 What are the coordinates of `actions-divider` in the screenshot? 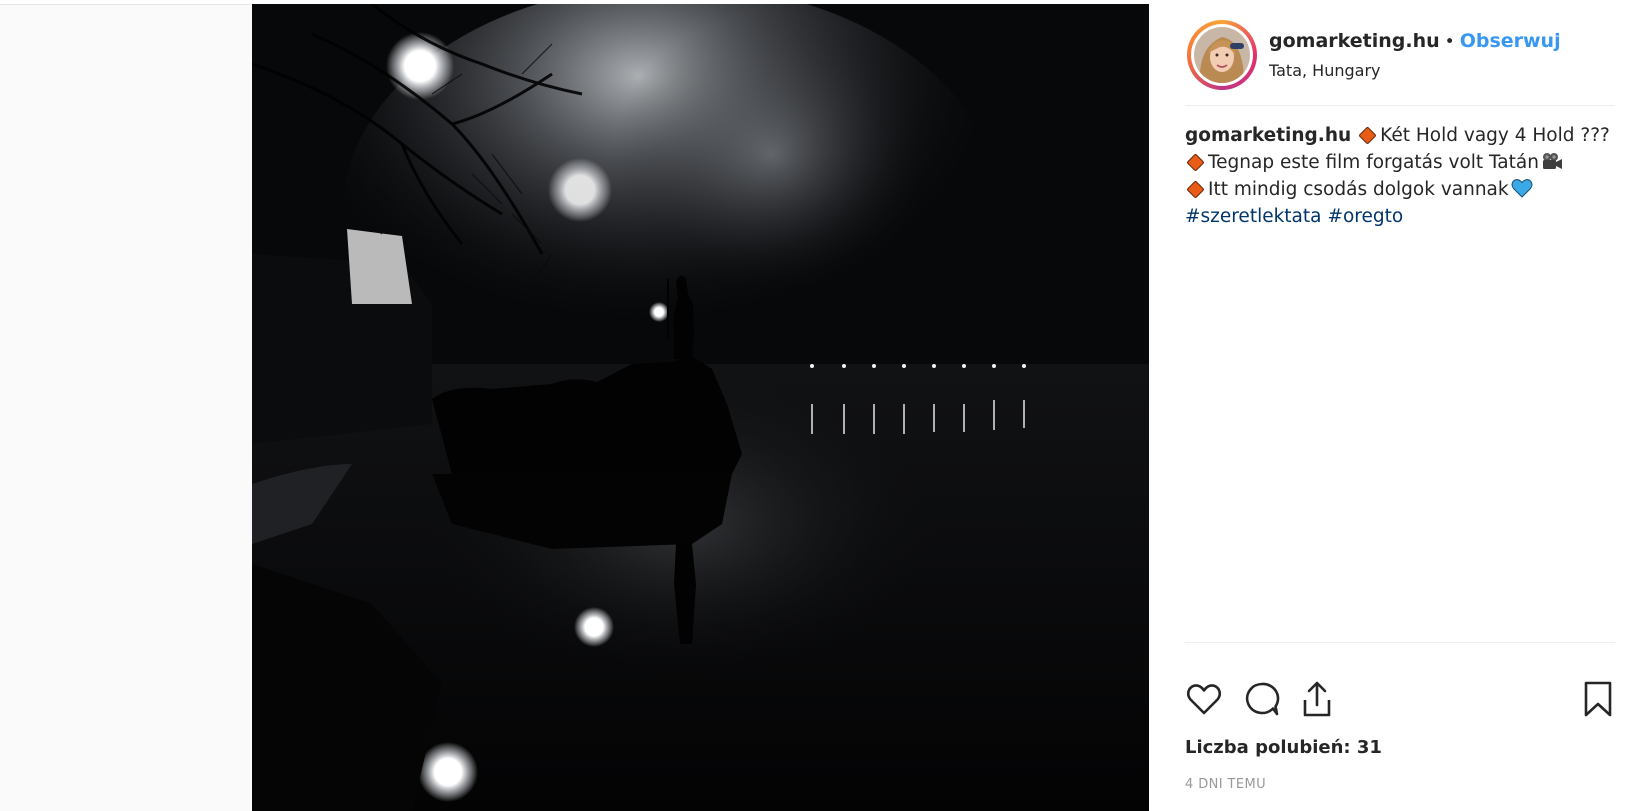 It's located at (1400, 642).